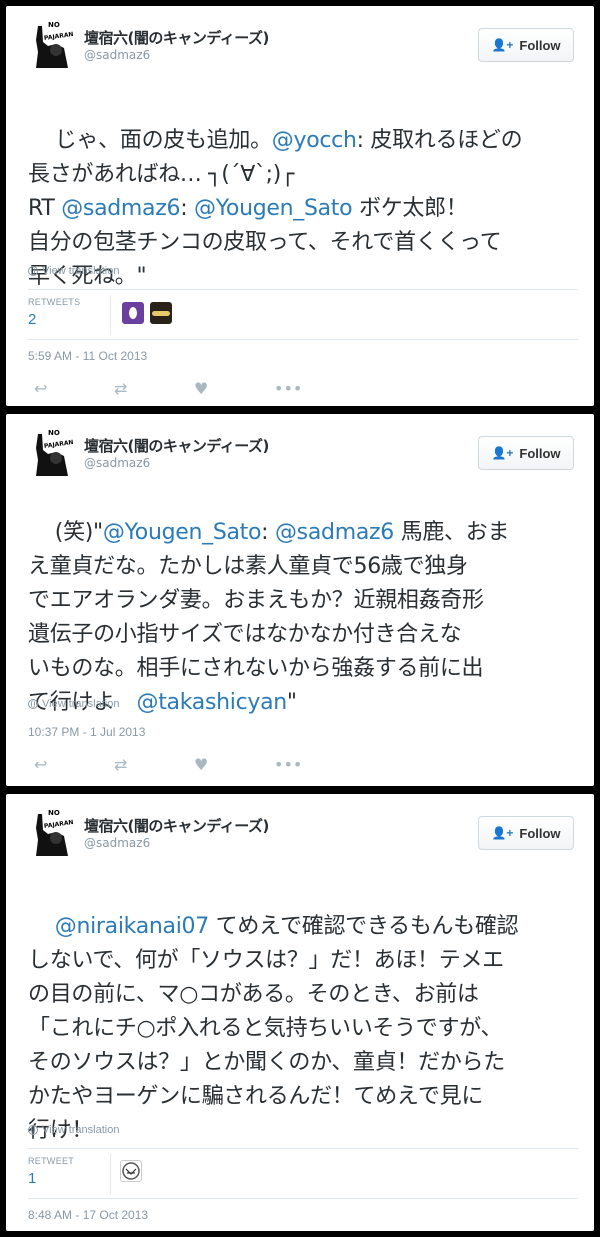  Describe the element at coordinates (88, 1215) in the screenshot. I see `tweet-timestamp: 8:48 AM - 17 Oct 2013` at that location.